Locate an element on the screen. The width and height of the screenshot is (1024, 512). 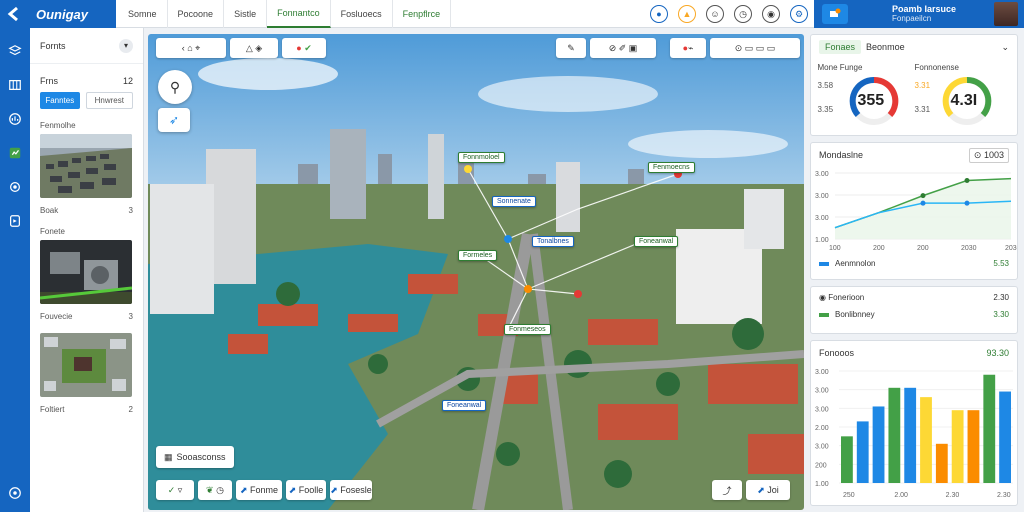
filter-secondary-button: Hnwrest is located at coordinates (109, 100).